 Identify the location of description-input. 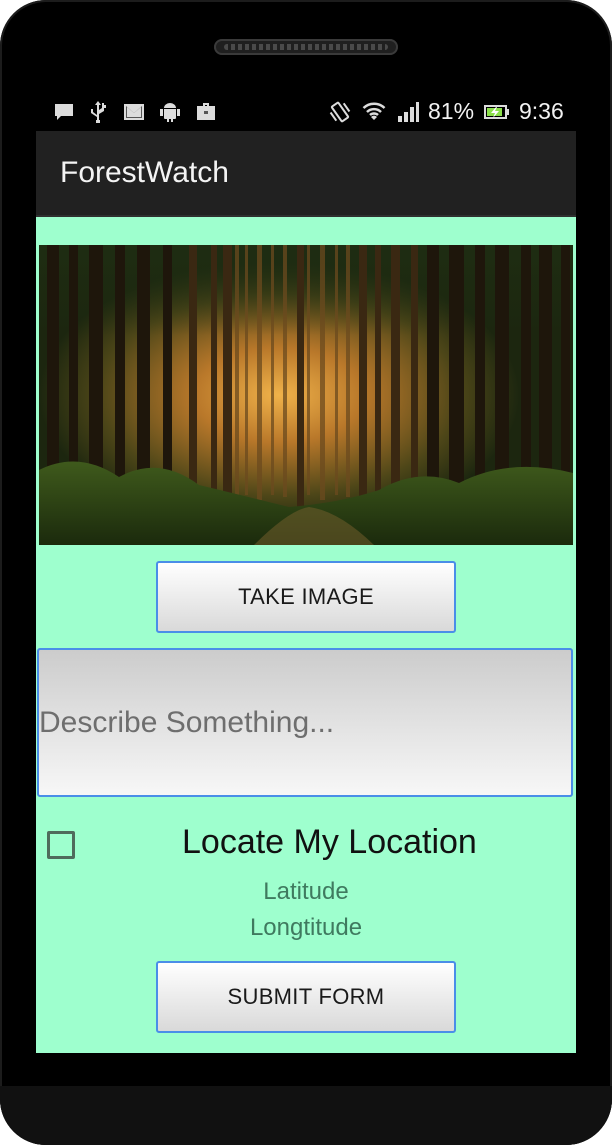
(305, 722).